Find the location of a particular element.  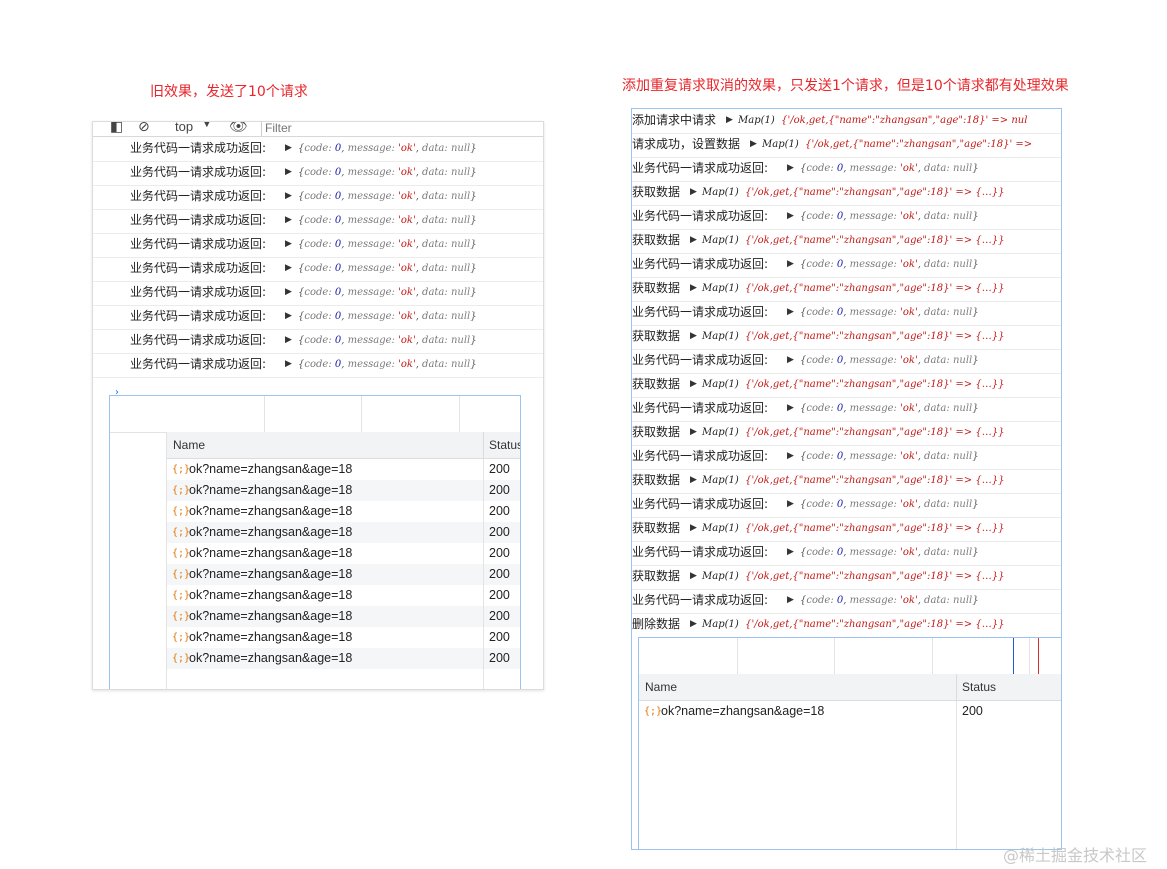

log-label: 请求成功，设置数据 is located at coordinates (686, 144).